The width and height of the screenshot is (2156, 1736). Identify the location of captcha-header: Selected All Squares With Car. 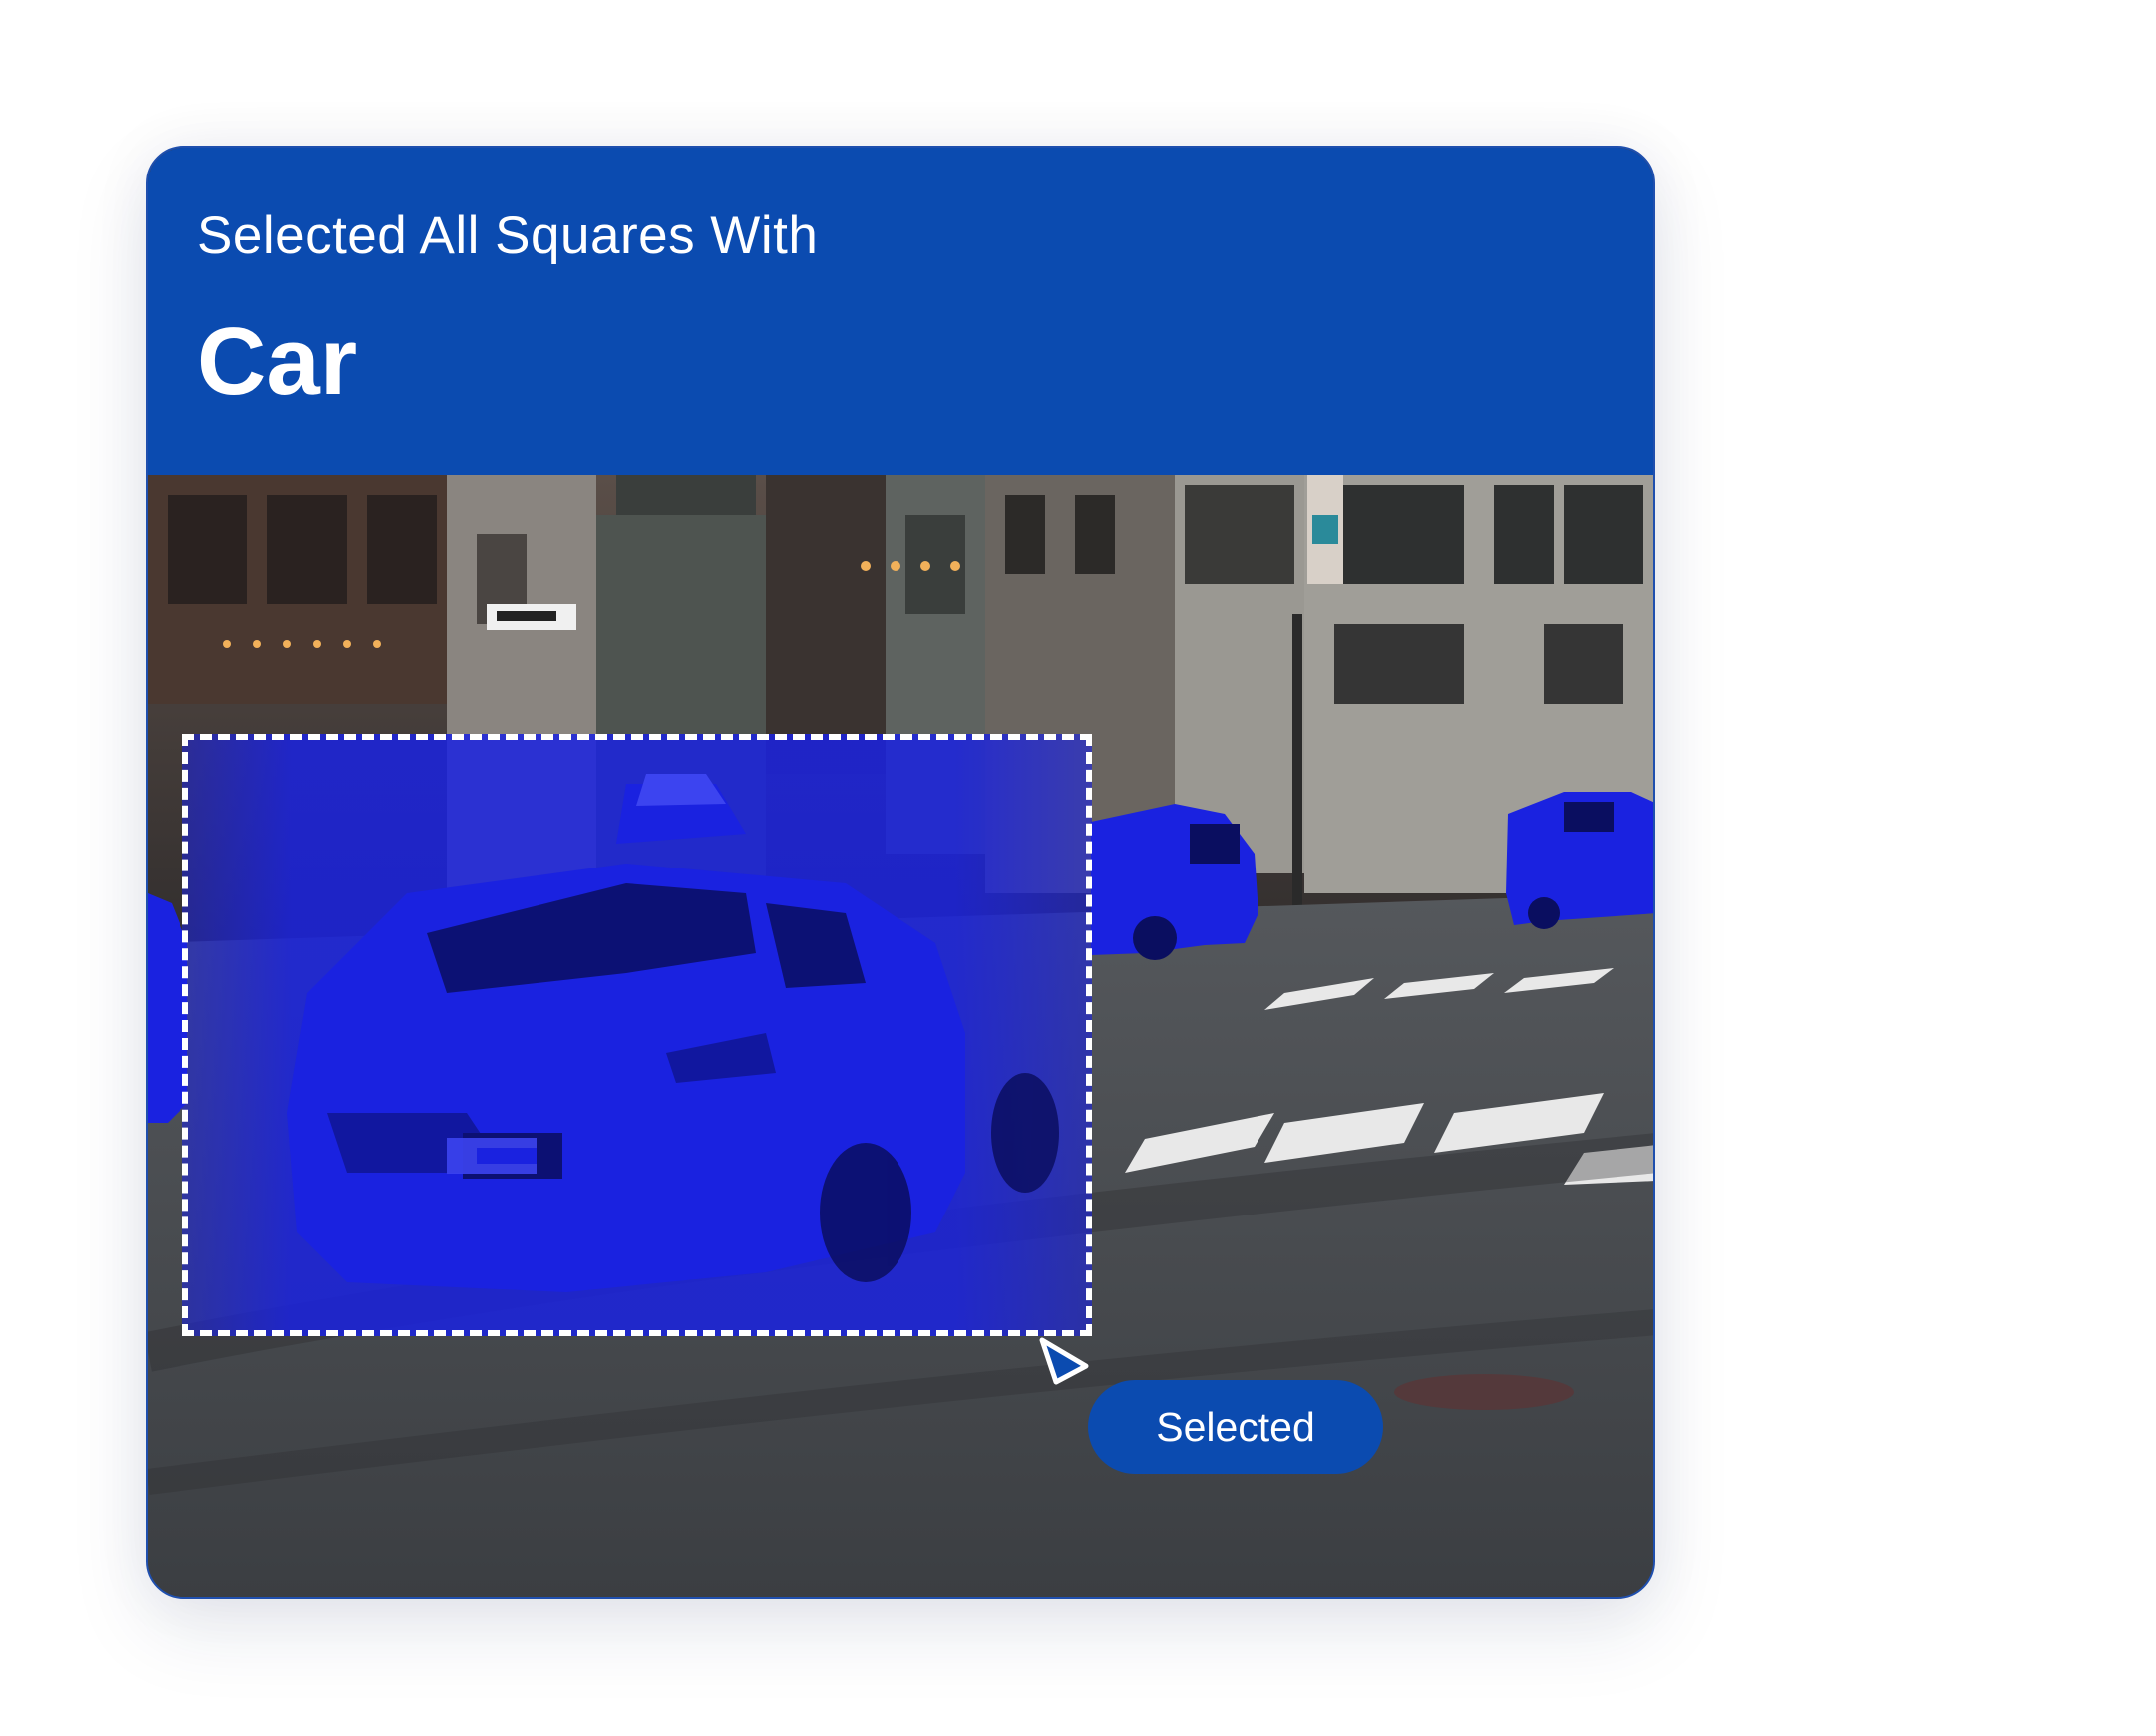
(900, 311).